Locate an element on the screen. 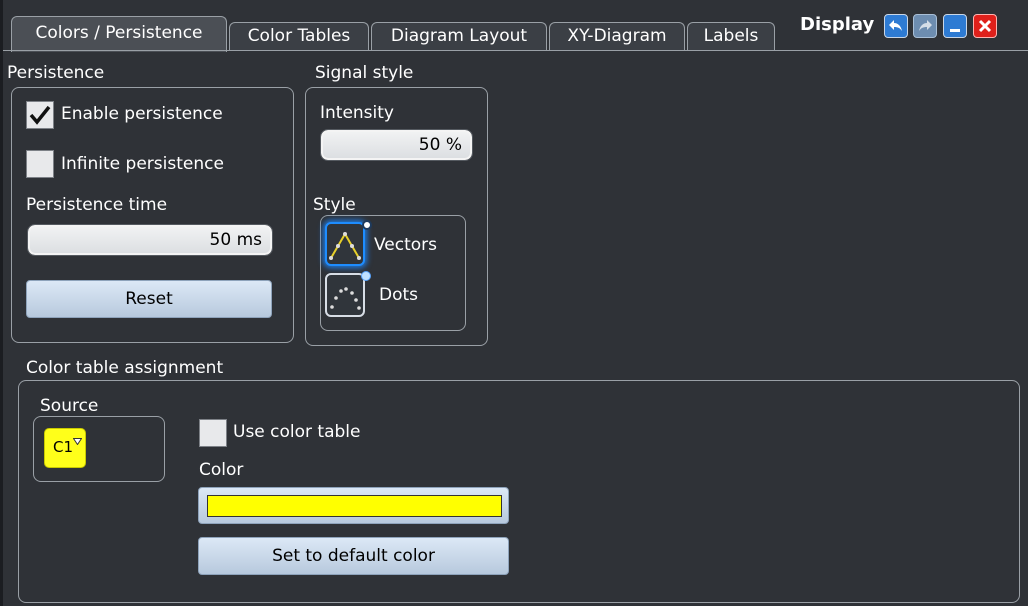 This screenshot has height=606, width=1028. tab-diagram-layout: Diagram Layout is located at coordinates (459, 36).